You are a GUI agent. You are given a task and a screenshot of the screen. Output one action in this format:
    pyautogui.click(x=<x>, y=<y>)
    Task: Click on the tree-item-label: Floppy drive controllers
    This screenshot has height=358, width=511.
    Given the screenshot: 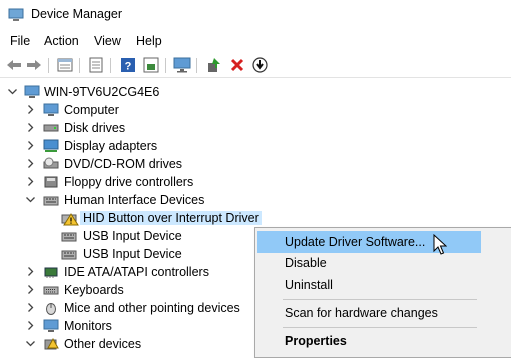 What is the action you would take?
    pyautogui.click(x=129, y=182)
    